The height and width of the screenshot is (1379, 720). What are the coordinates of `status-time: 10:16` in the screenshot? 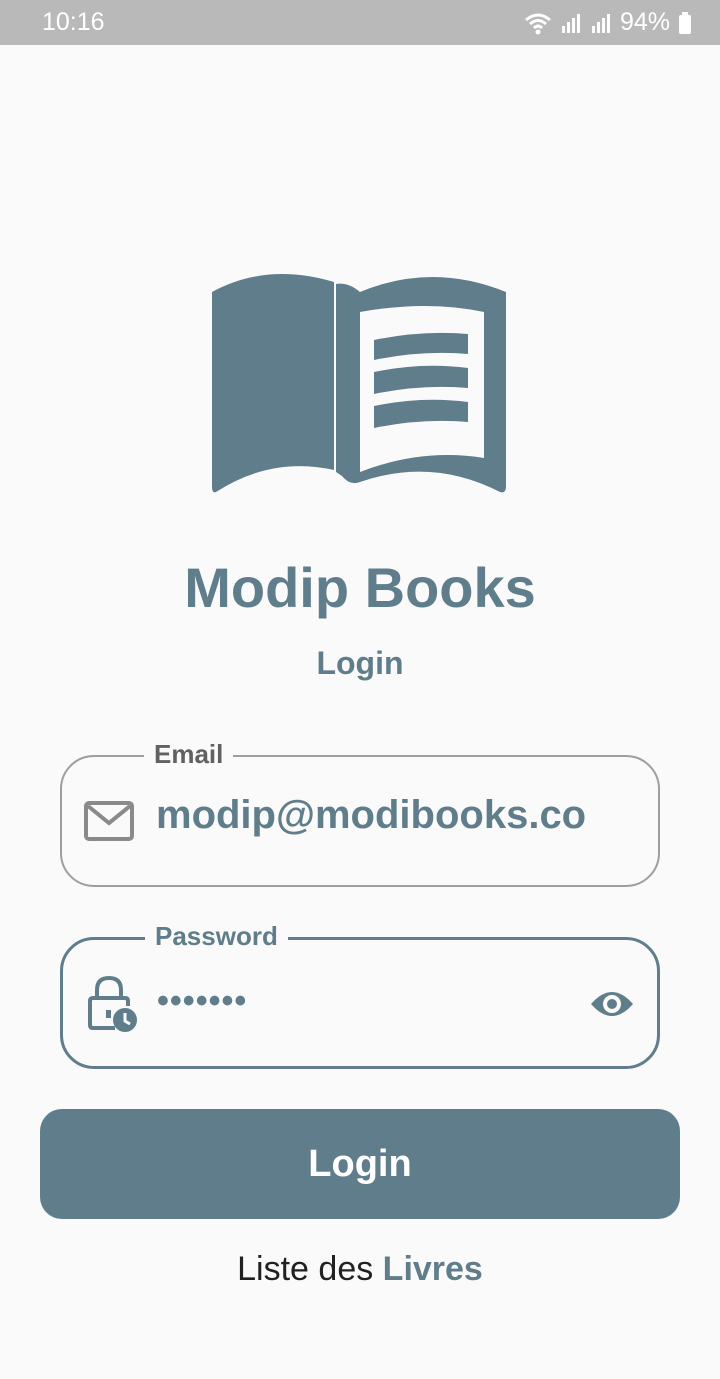 It's located at (73, 22).